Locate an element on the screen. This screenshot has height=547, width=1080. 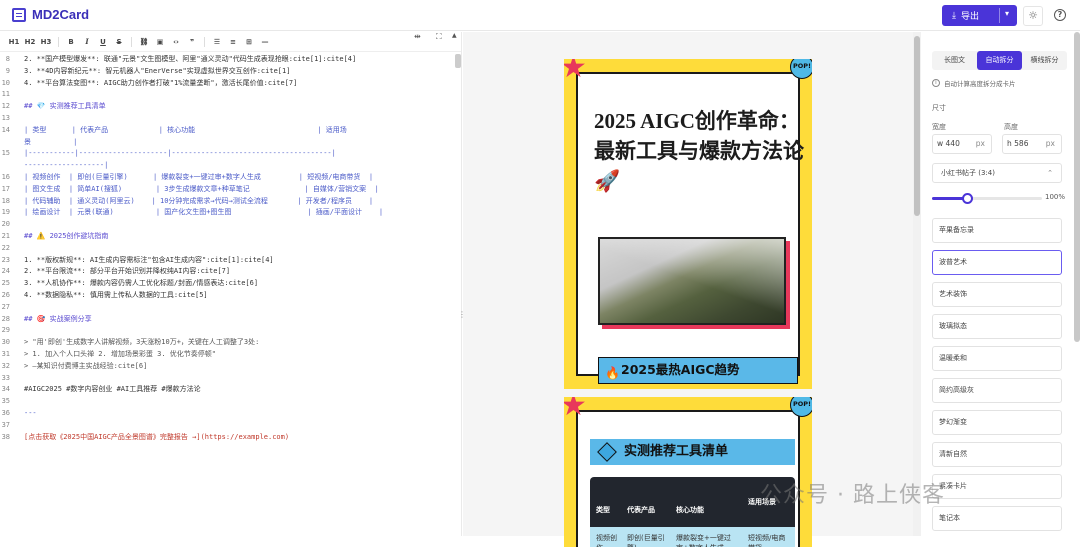
size-label: 尺寸 is located at coordinates (939, 108).